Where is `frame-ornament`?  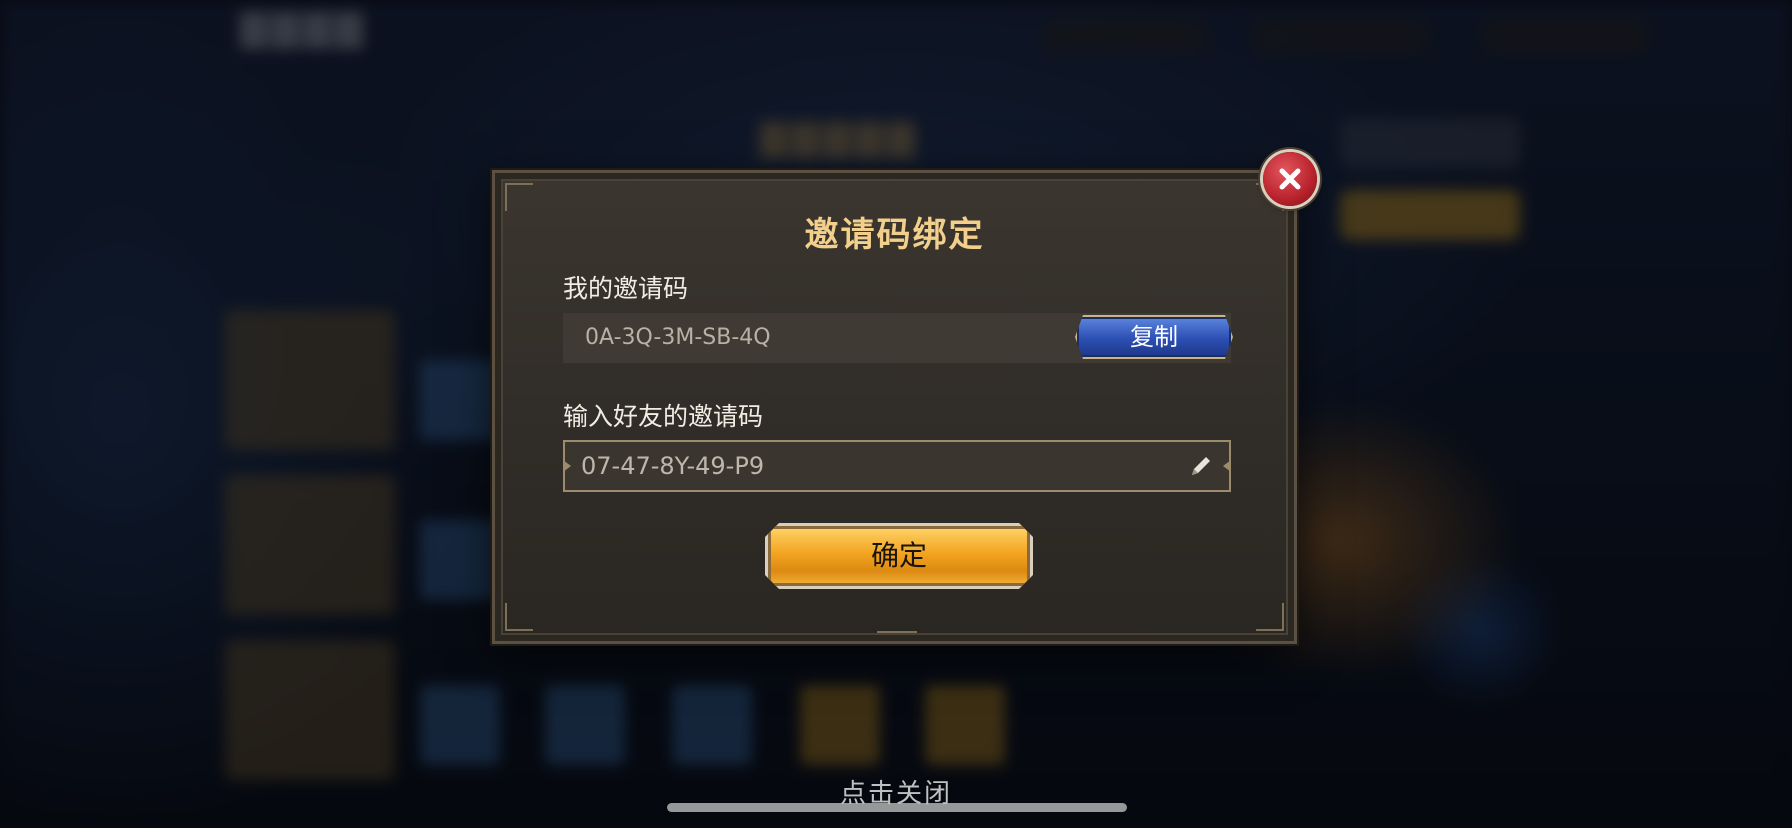
frame-ornament is located at coordinates (897, 627).